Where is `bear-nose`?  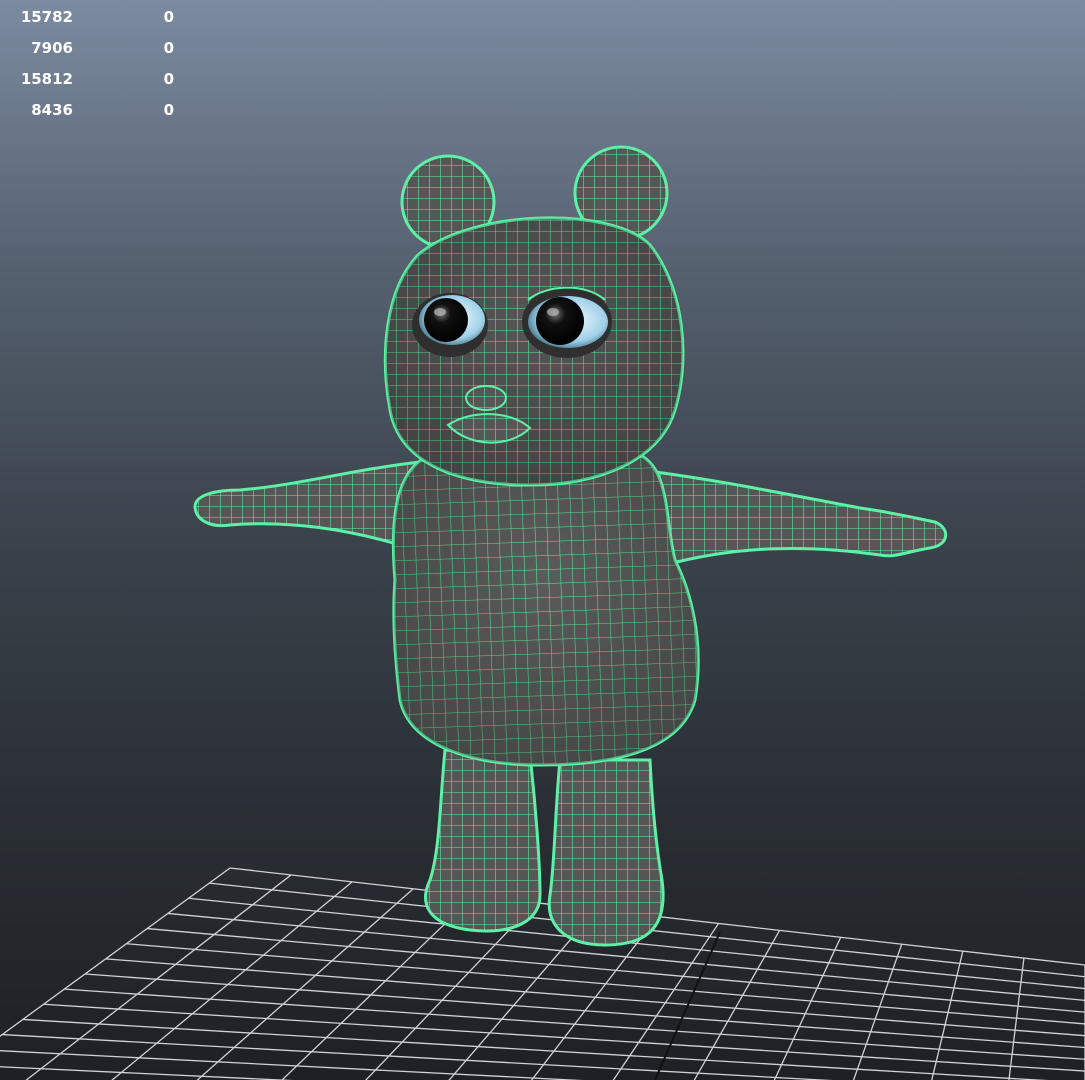 bear-nose is located at coordinates (486, 398).